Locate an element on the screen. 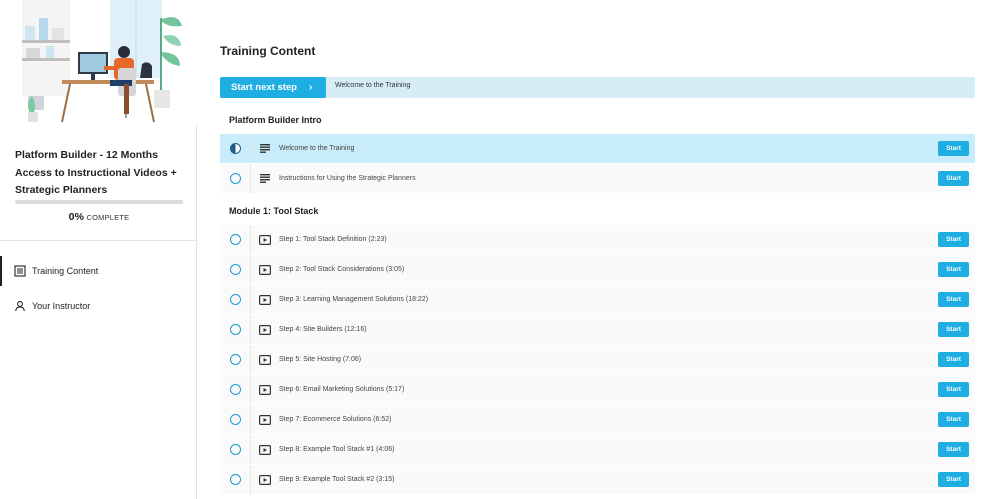 The image size is (1000, 499). lesson-label: Step 9: Example Tool Stack #2 (3:15) is located at coordinates (337, 479).